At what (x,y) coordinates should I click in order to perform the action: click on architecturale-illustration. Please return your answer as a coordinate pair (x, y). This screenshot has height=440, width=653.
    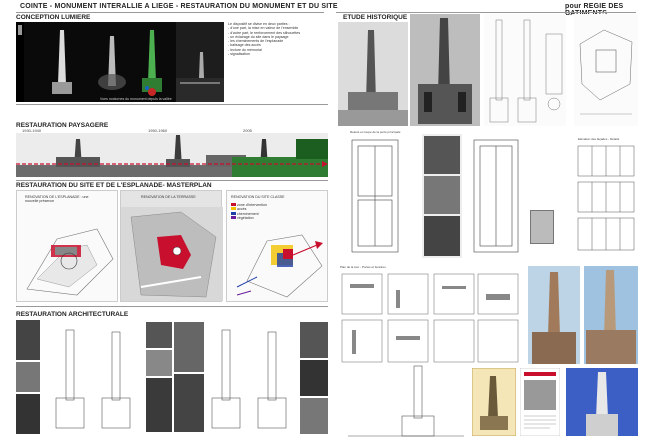
    Looking at the image, I should click on (172, 377).